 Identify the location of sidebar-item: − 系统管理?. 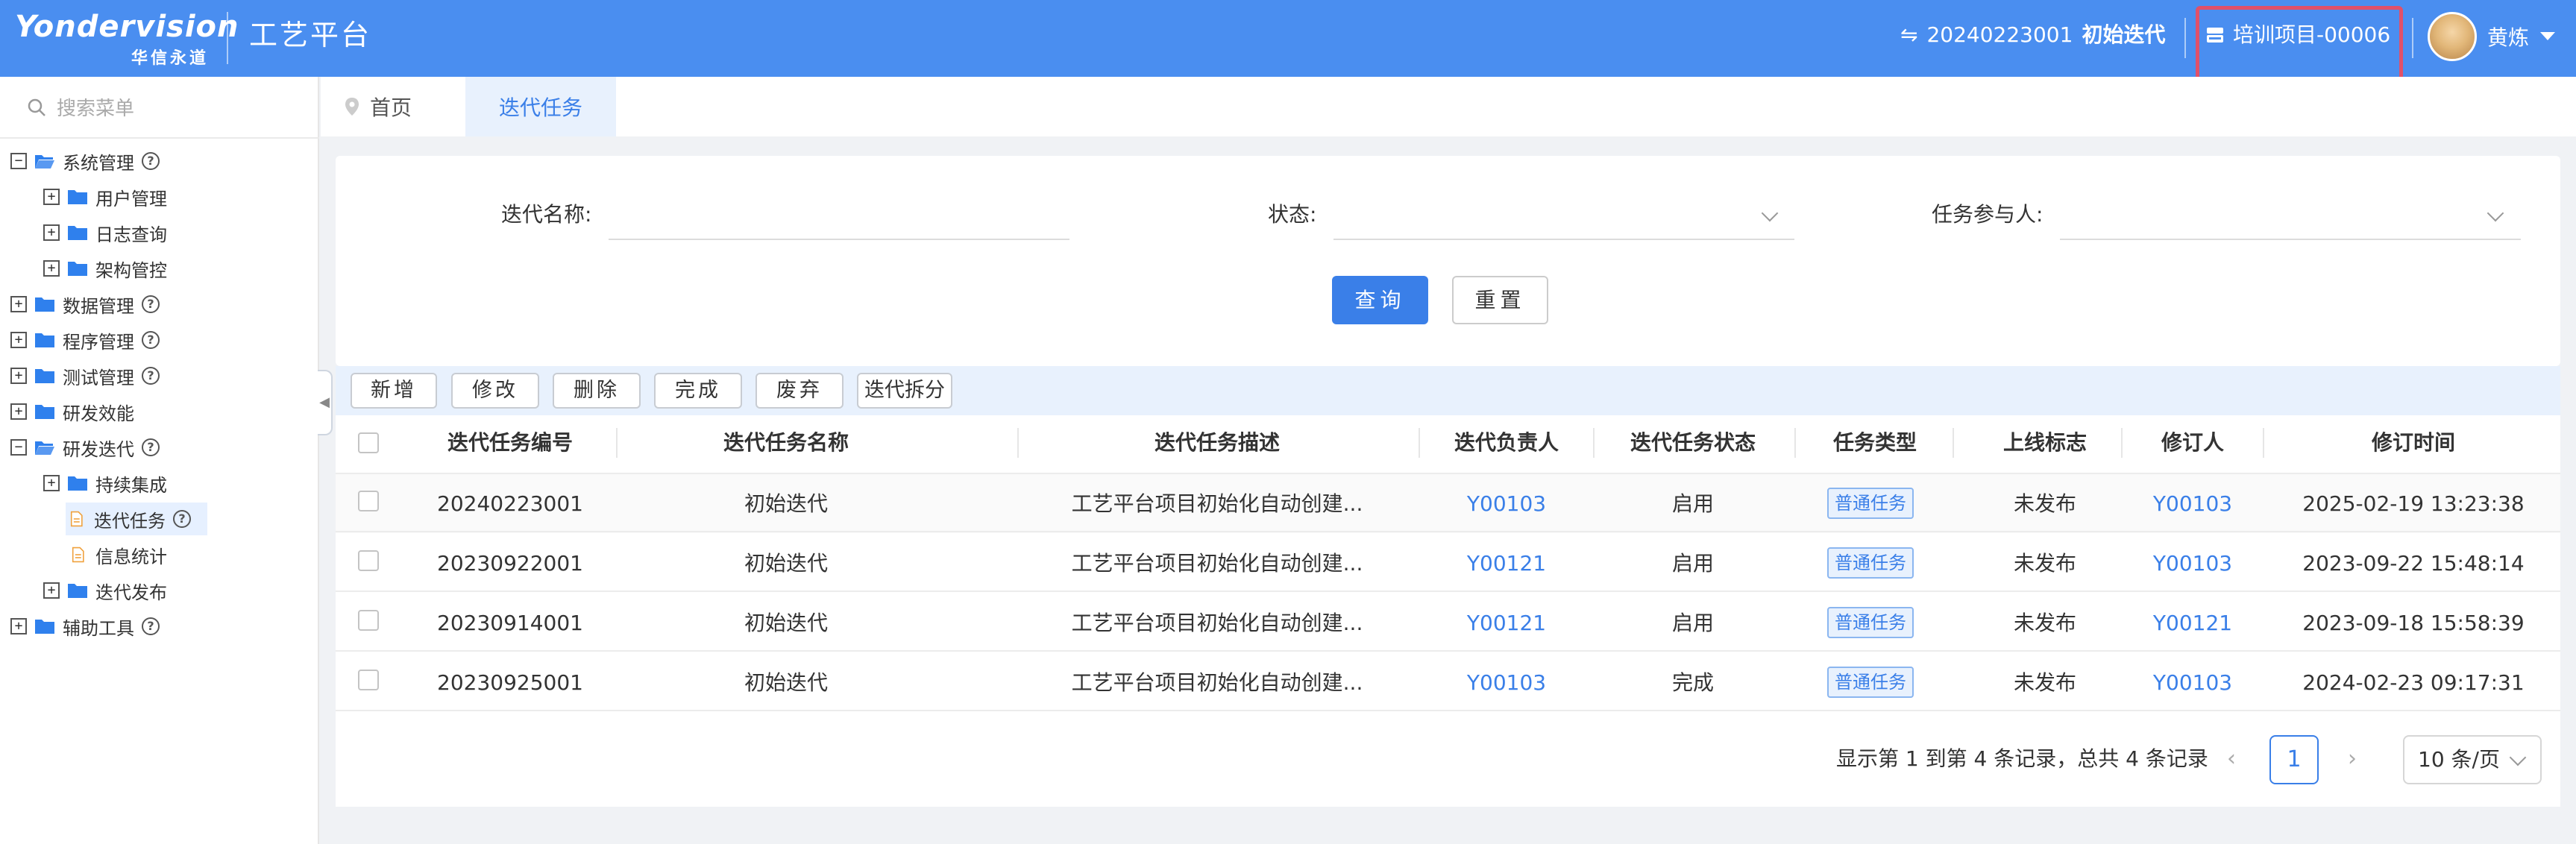
(85, 161).